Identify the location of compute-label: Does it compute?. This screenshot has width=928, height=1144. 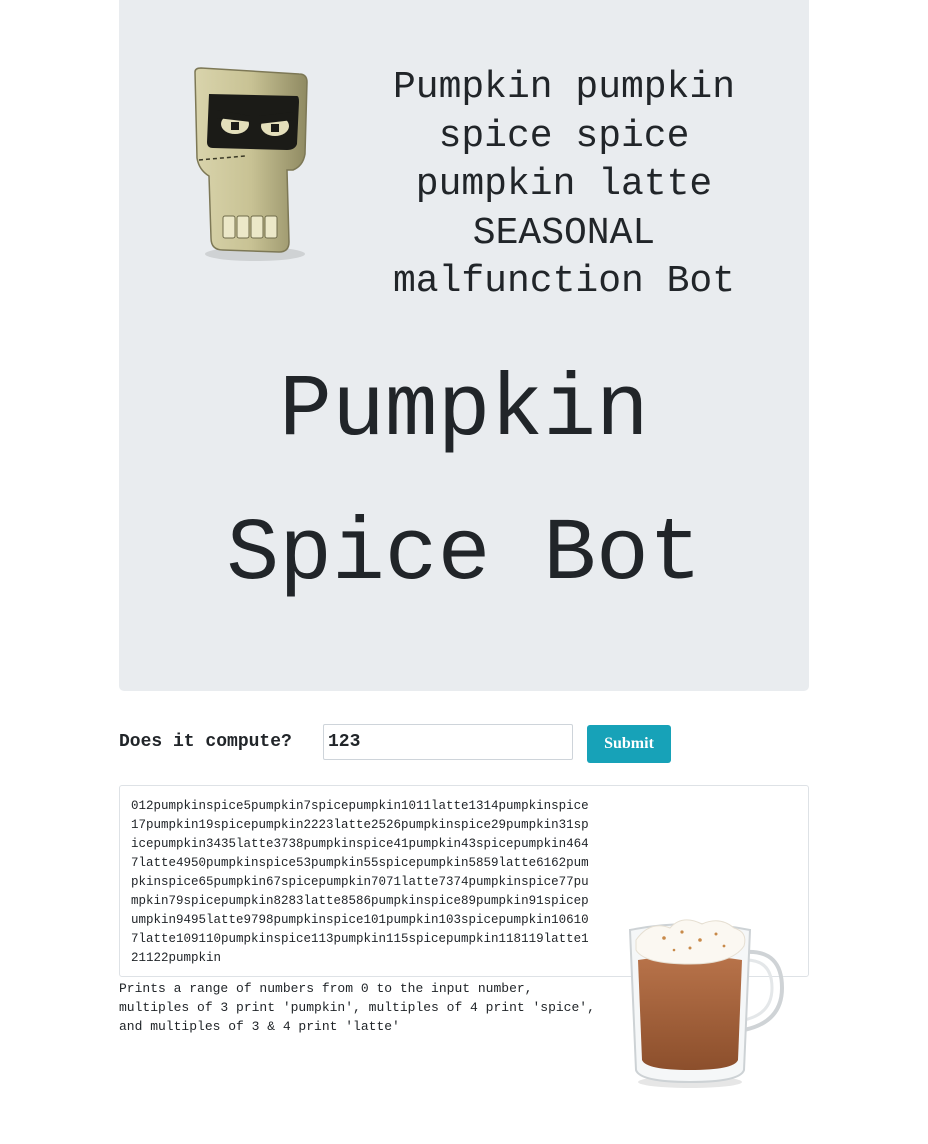
(205, 742).